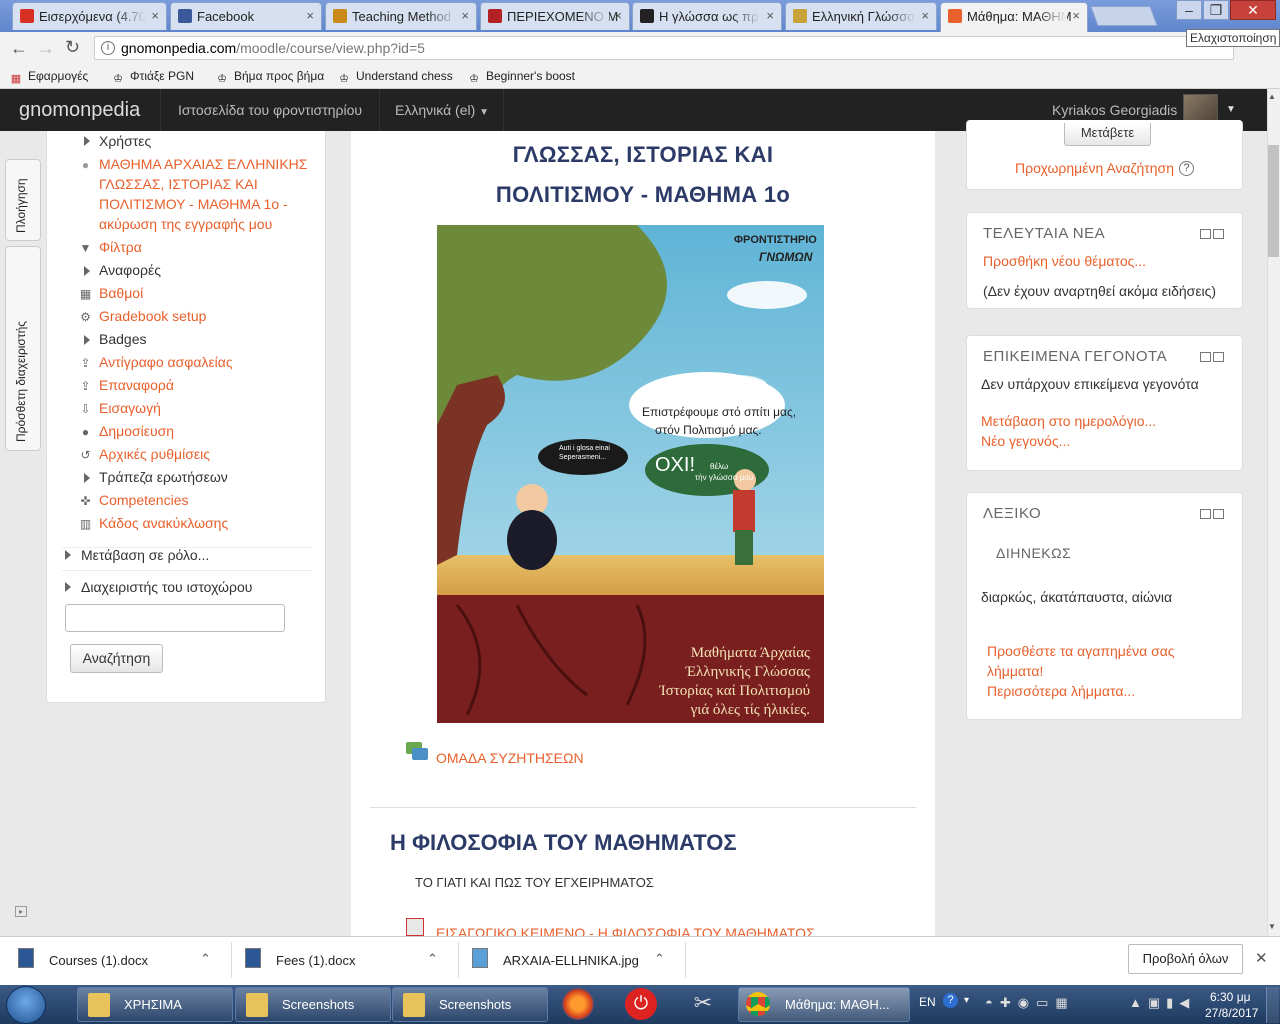  What do you see at coordinates (1185, 959) in the screenshot?
I see `show-all-downloads-button: Προβολή όλων` at bounding box center [1185, 959].